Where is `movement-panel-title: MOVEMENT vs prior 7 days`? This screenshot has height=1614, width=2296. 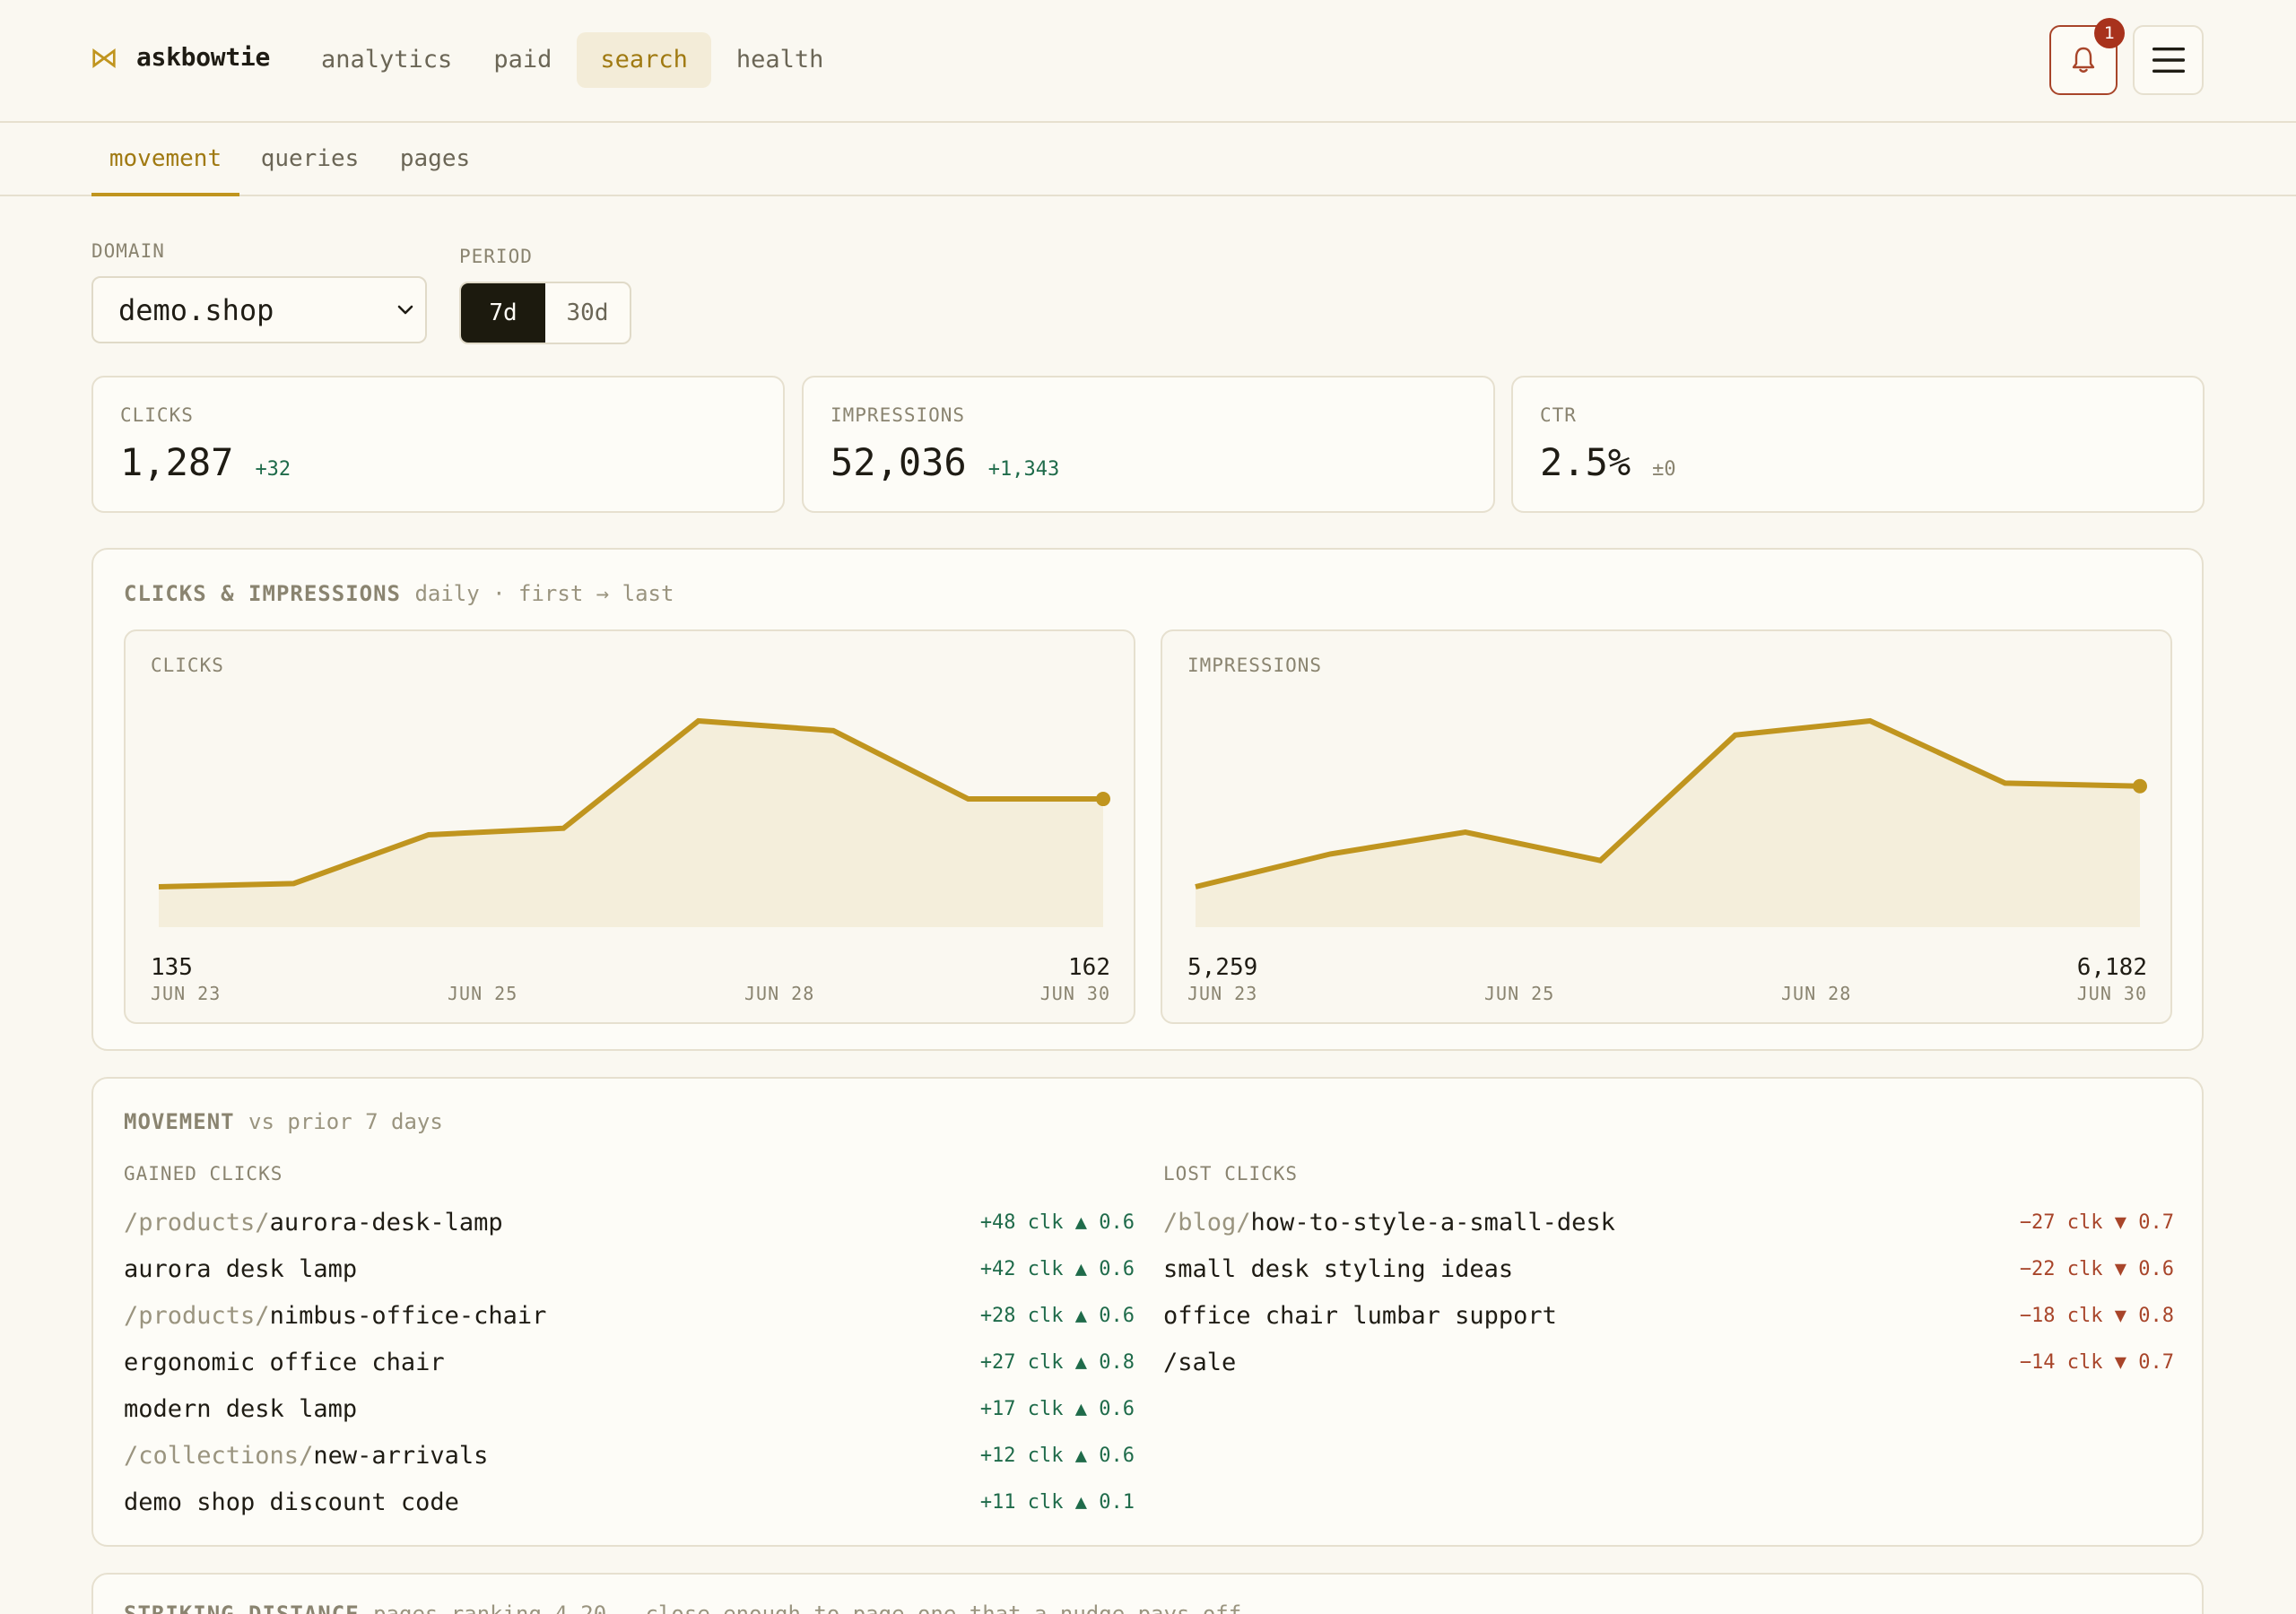 movement-panel-title: MOVEMENT vs prior 7 days is located at coordinates (283, 1121).